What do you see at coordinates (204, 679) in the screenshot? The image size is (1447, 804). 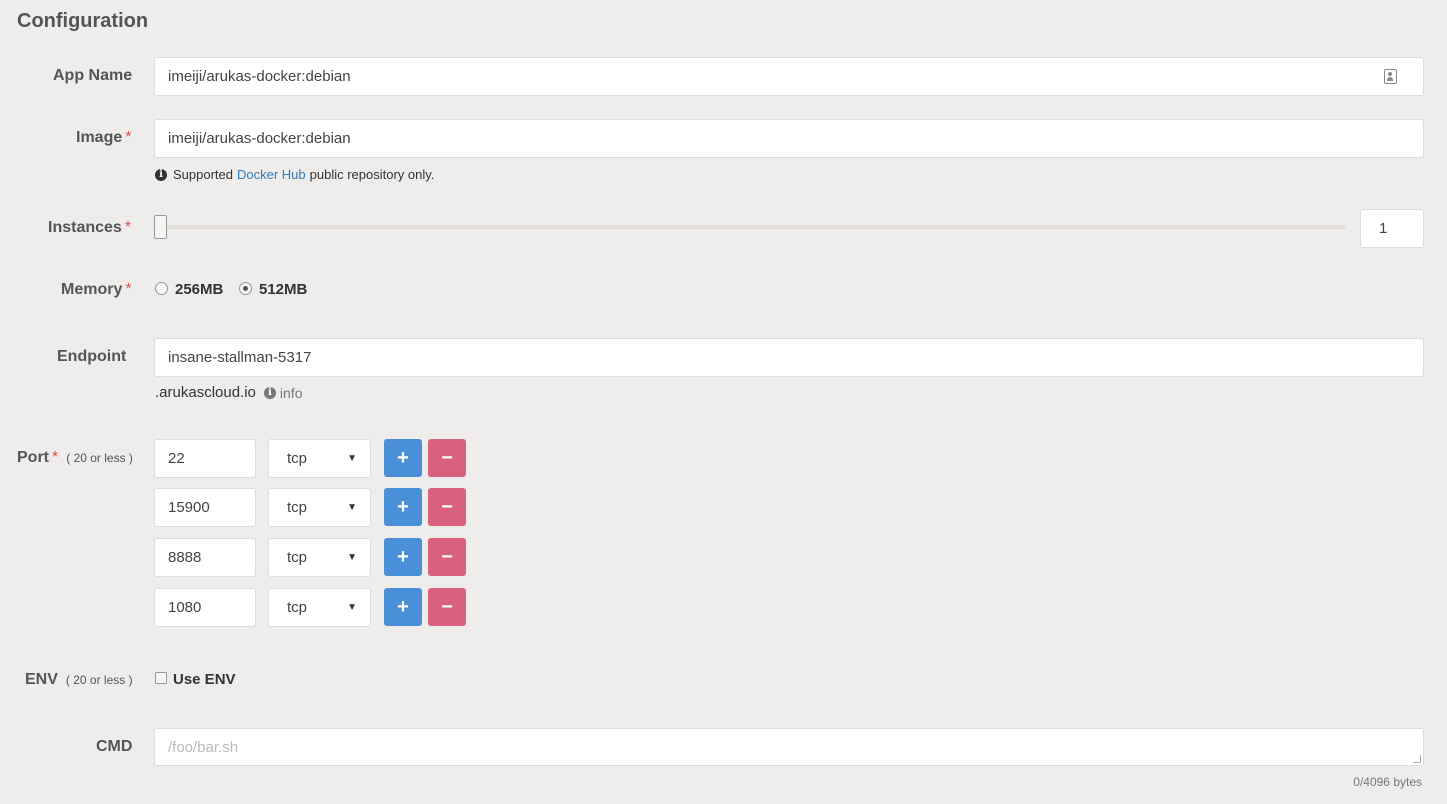 I see `use-env-label: Use ENV` at bounding box center [204, 679].